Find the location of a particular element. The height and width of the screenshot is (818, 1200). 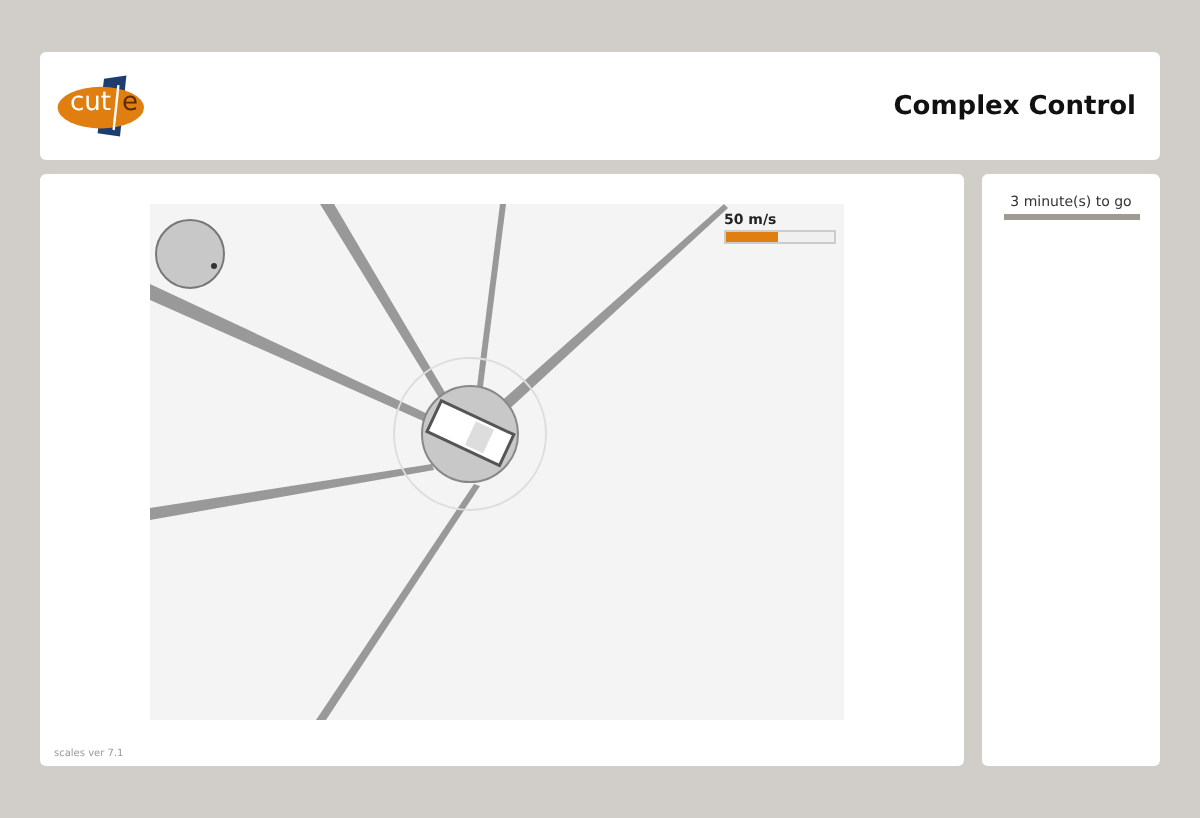

page-title: Complex Control is located at coordinates (1014, 106).